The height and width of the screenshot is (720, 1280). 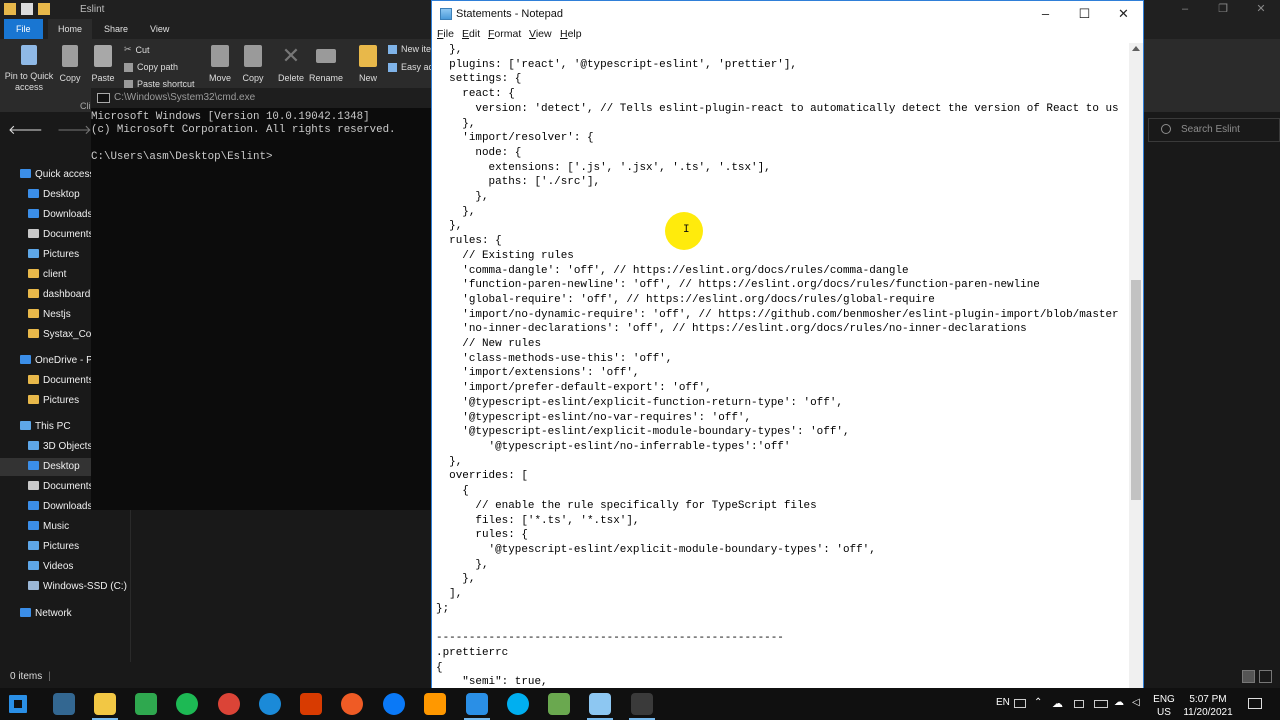 What do you see at coordinates (1057, 703) in the screenshot?
I see `onedrive-cloud-icon: ☁` at bounding box center [1057, 703].